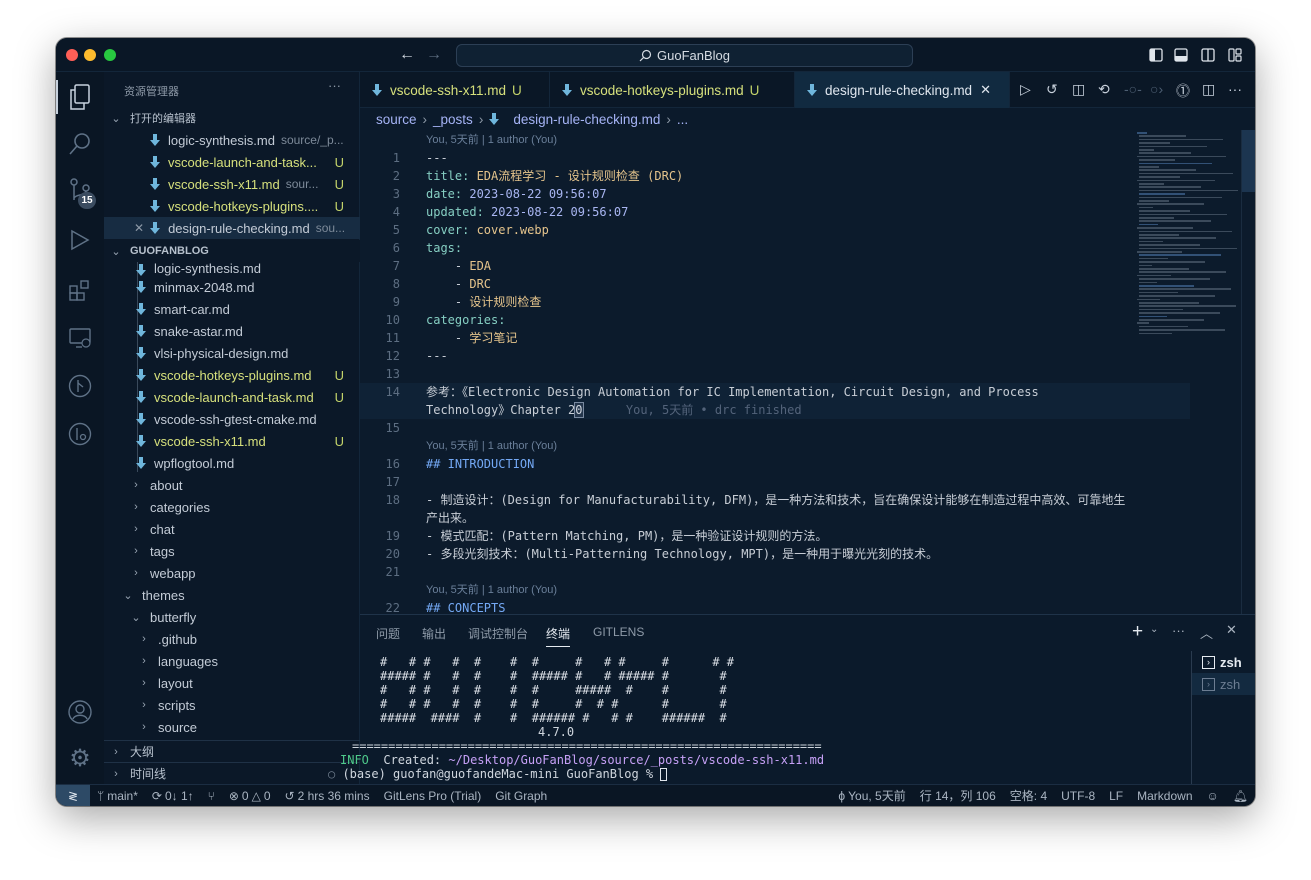 This screenshot has height=880, width=1311. I want to click on folder-tree-item: › layout, so click(232, 683).